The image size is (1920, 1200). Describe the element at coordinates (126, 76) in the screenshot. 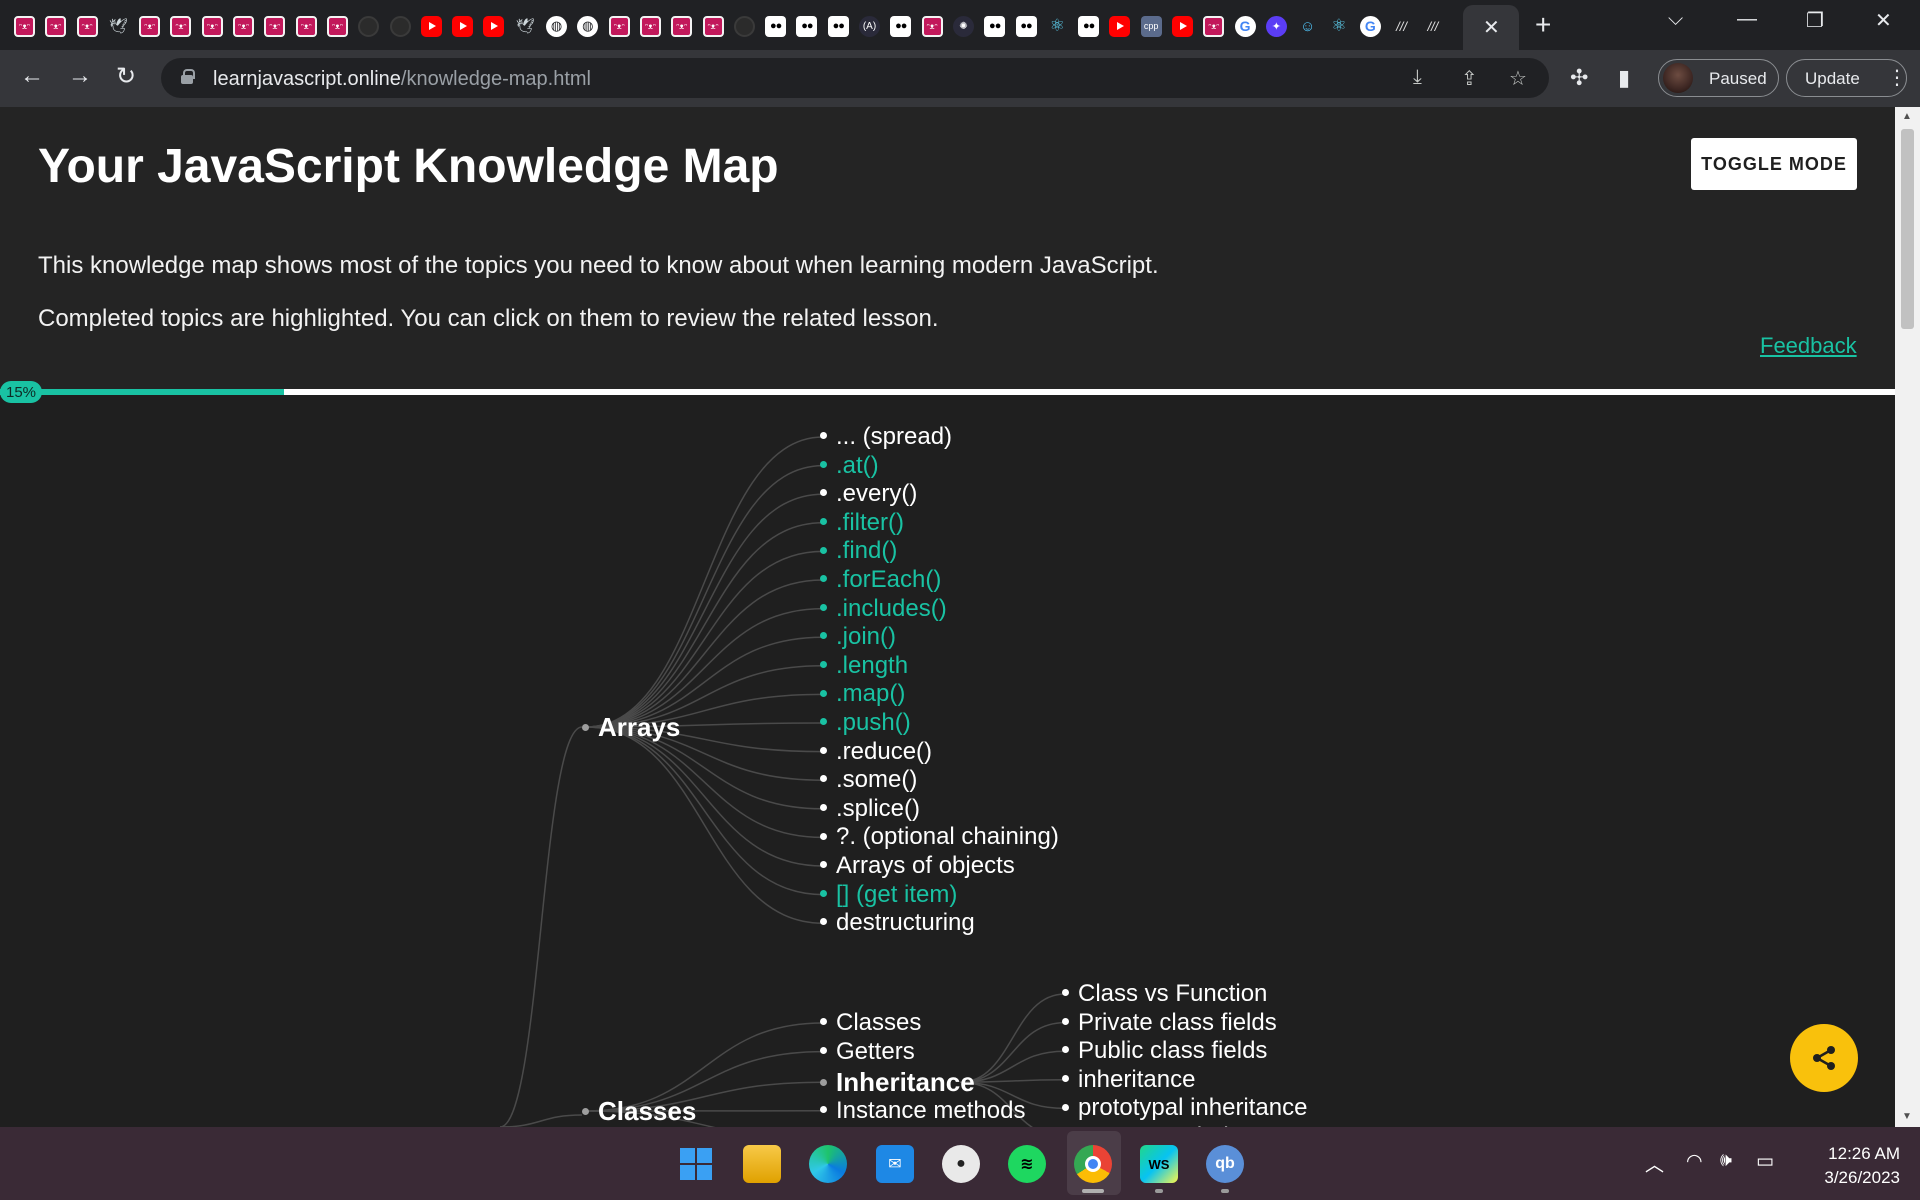

I see `reload-icon: ↻` at that location.